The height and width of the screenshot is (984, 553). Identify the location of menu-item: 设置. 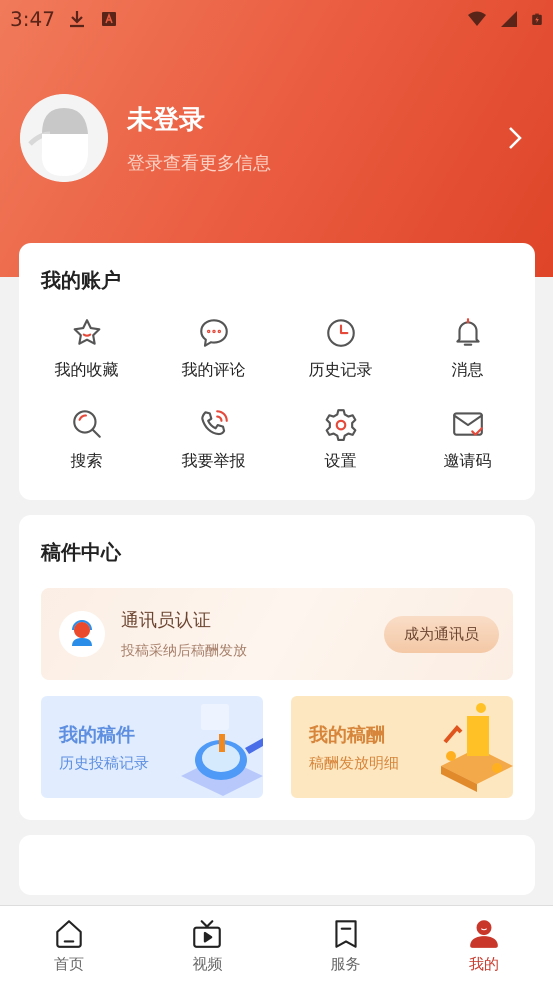
(340, 439).